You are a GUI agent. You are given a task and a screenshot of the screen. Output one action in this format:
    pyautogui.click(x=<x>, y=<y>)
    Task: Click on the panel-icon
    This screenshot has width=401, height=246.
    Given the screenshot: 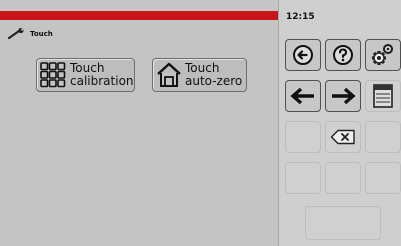 What is the action you would take?
    pyautogui.click(x=383, y=96)
    